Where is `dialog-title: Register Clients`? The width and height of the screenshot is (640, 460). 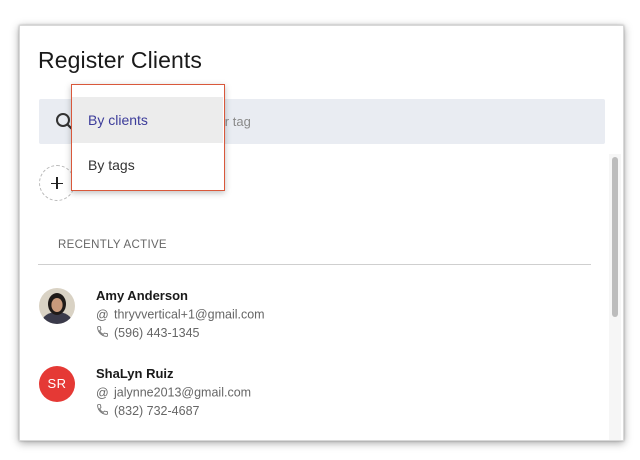
dialog-title: Register Clients is located at coordinates (120, 60).